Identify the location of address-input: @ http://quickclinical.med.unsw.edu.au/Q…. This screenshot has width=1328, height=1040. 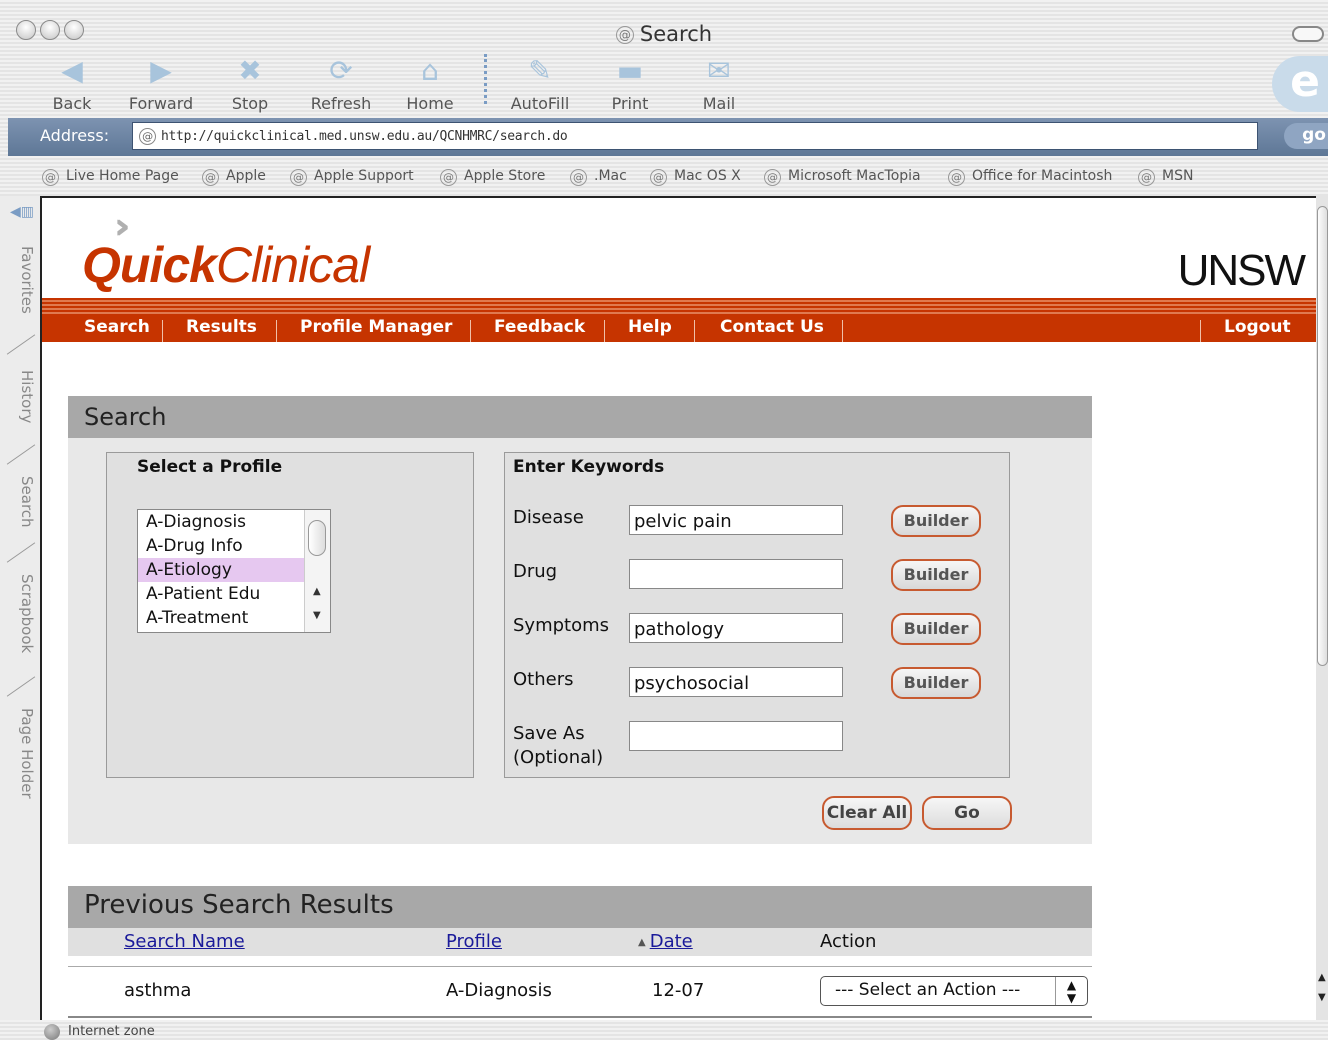
(695, 136).